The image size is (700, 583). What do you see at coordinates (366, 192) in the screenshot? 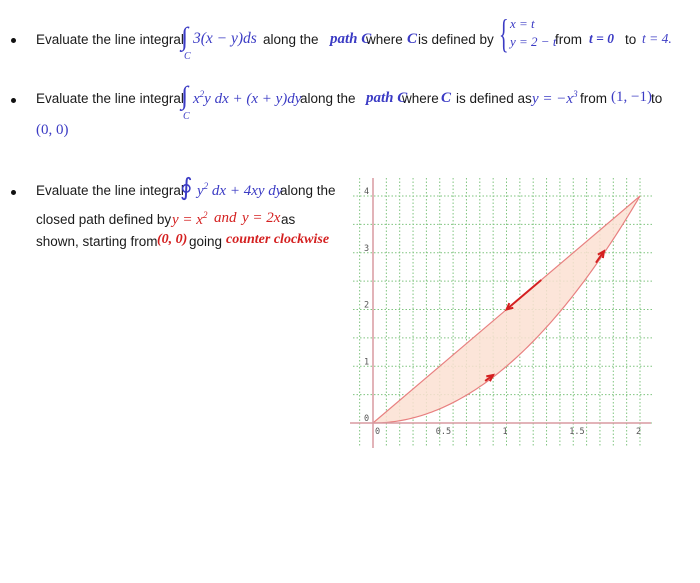
I see `y-tick-label: 4` at bounding box center [366, 192].